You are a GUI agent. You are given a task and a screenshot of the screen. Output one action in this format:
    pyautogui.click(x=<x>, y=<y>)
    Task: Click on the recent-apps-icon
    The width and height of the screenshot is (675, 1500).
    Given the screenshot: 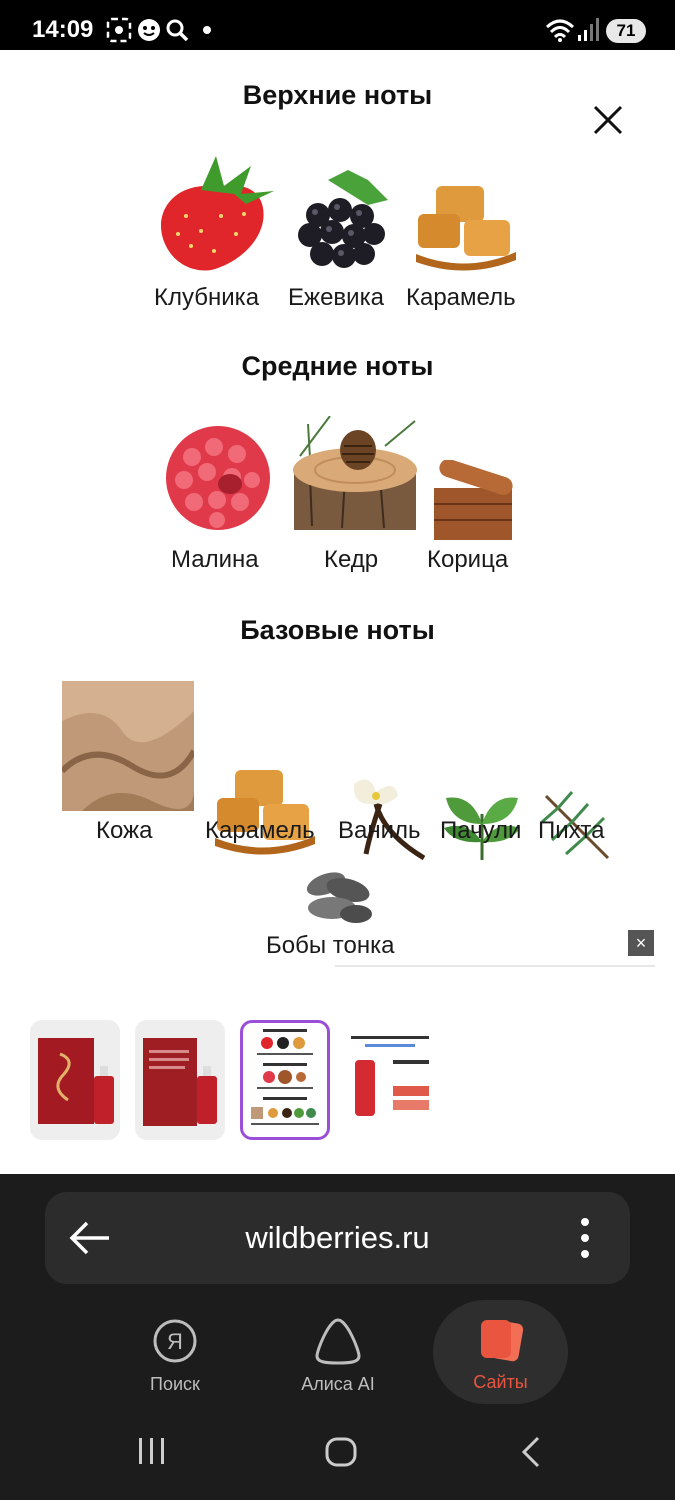 What is the action you would take?
    pyautogui.click(x=152, y=1451)
    